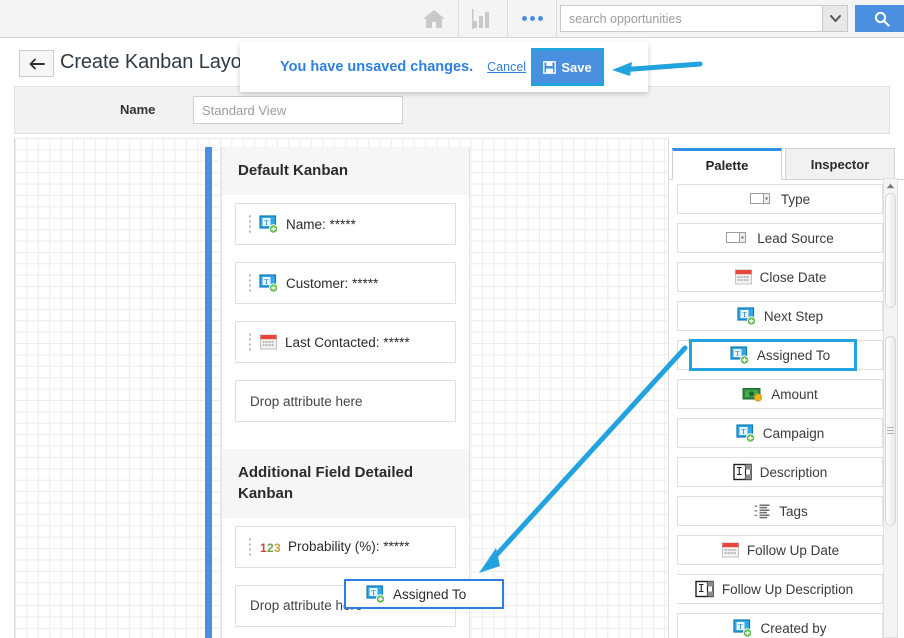 Image resolution: width=904 pixels, height=638 pixels. I want to click on palette-item-close-date: Close Date, so click(780, 277).